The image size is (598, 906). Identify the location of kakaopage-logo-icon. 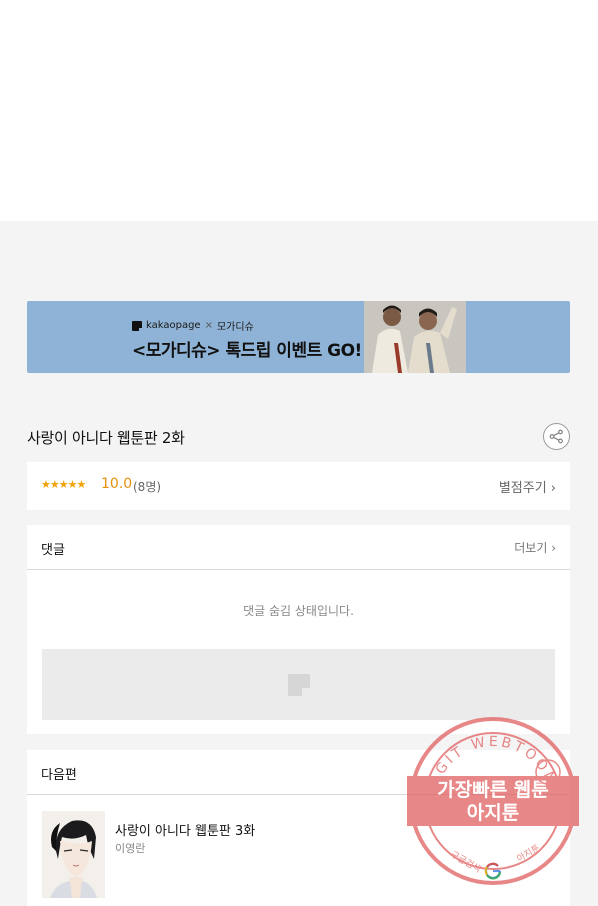
(137, 325).